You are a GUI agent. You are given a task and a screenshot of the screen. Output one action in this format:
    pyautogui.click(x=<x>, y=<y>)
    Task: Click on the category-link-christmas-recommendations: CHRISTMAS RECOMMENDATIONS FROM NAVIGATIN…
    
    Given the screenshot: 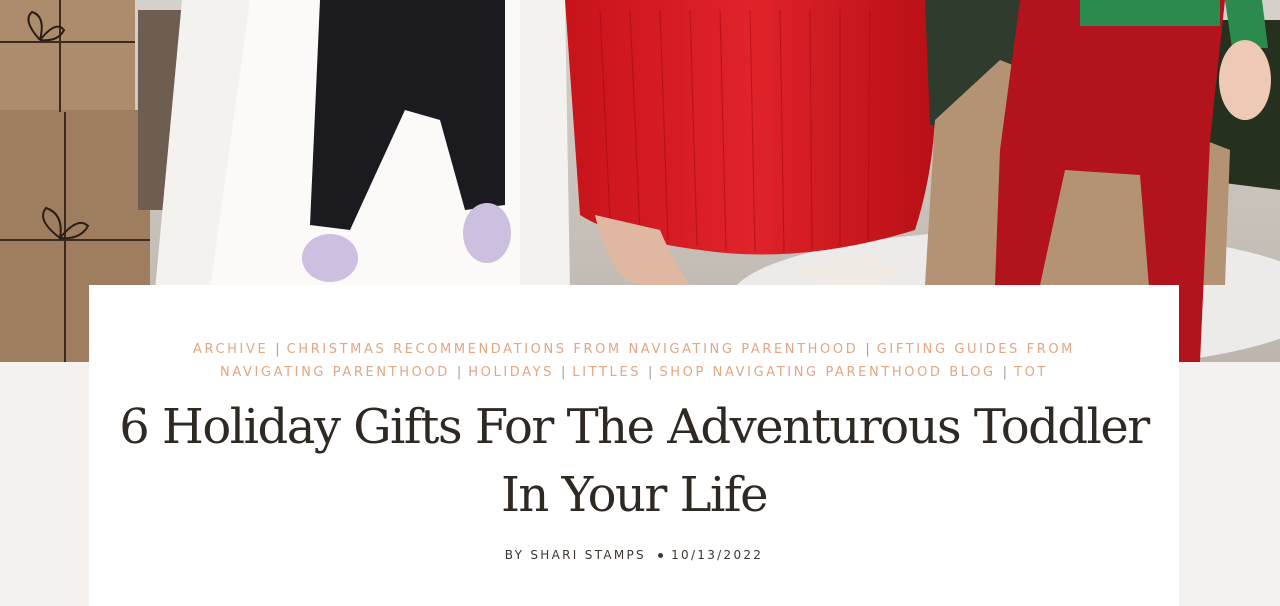 What is the action you would take?
    pyautogui.click(x=573, y=349)
    